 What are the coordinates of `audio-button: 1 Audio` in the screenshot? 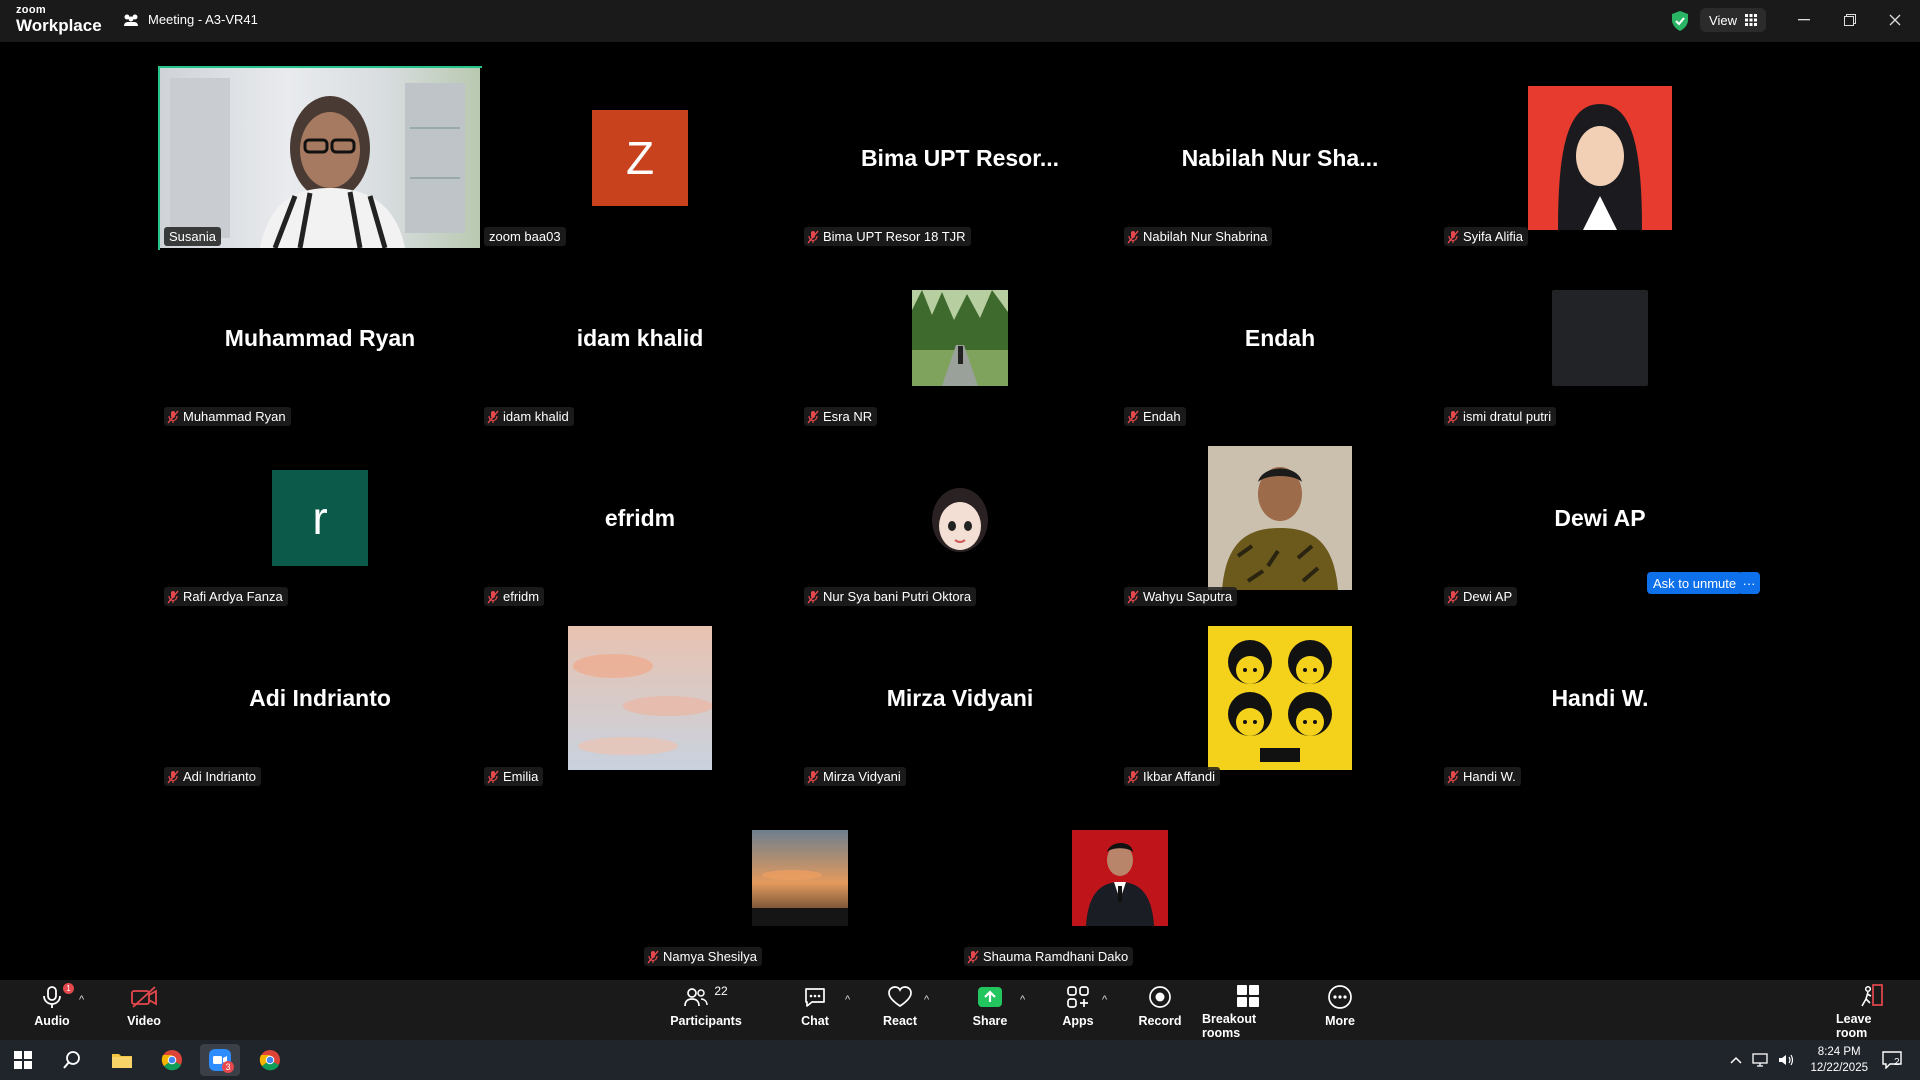 It's located at (52, 1010).